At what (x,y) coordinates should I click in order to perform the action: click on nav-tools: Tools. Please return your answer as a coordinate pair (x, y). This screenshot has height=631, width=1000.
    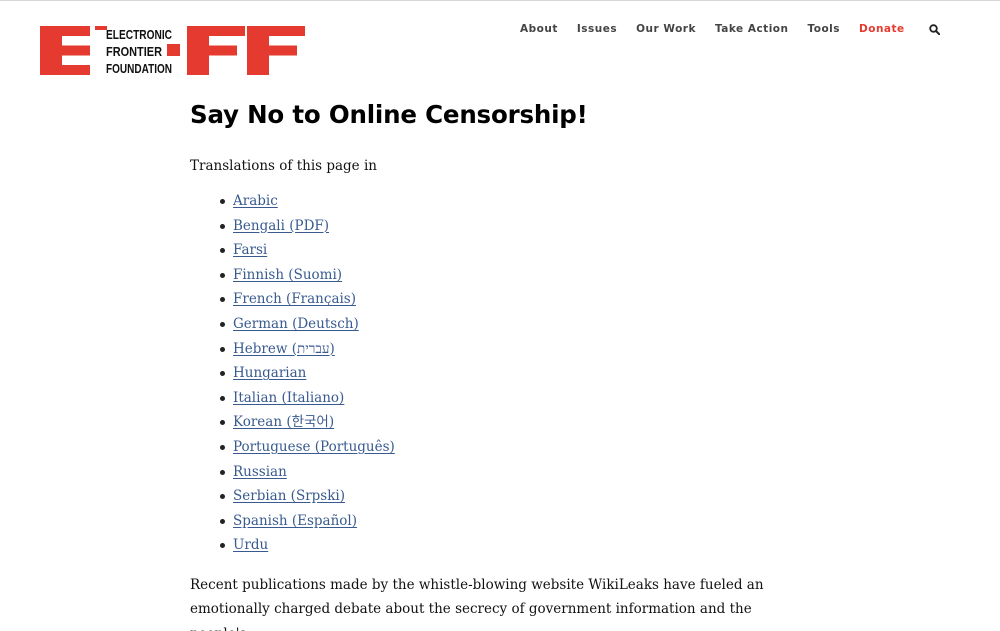
    Looking at the image, I should click on (823, 29).